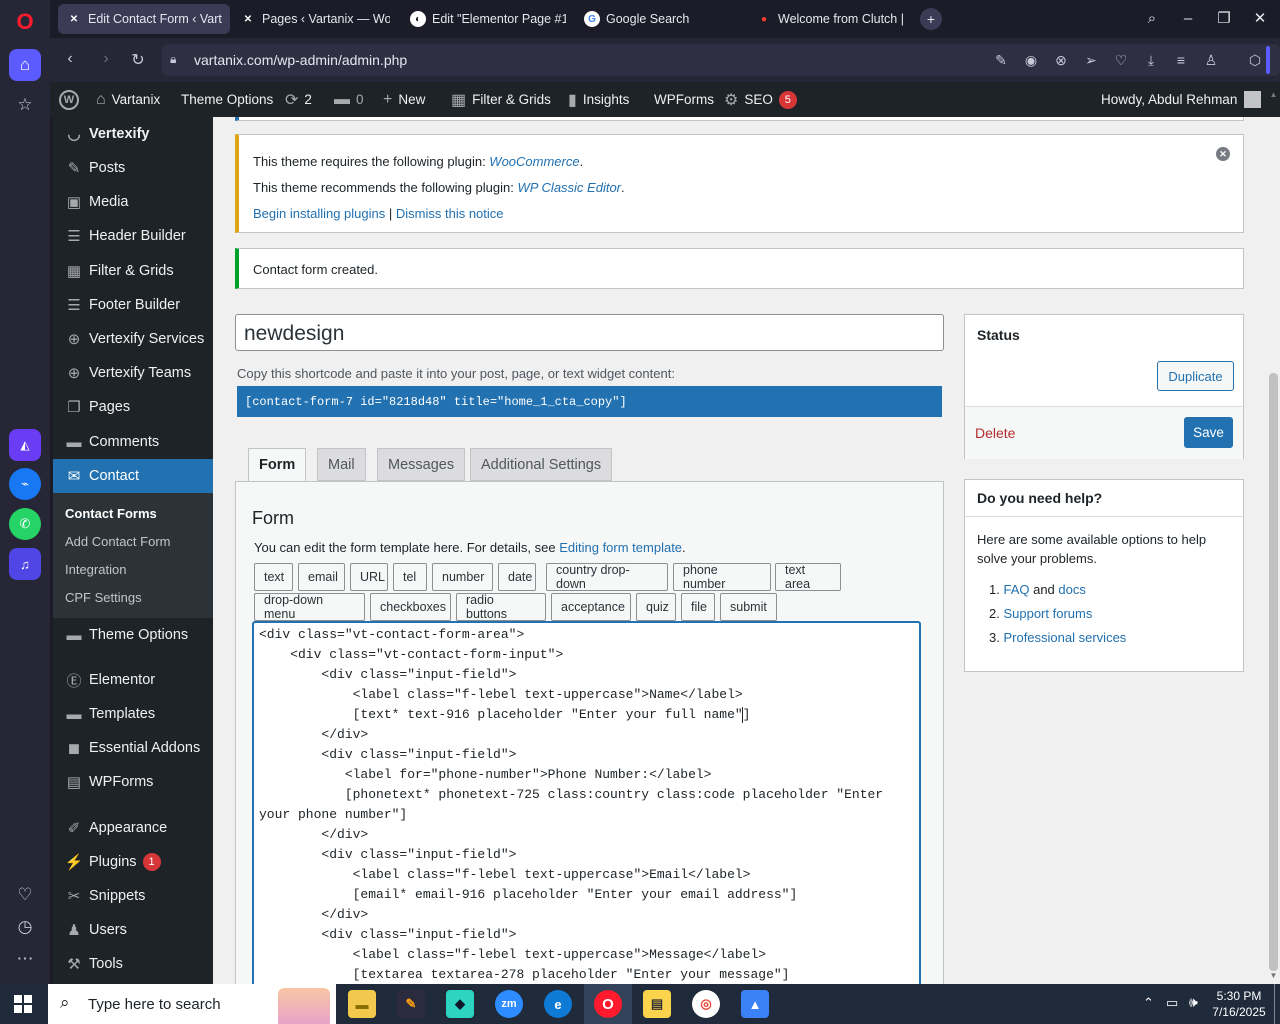 Image resolution: width=1280 pixels, height=1024 pixels. Describe the element at coordinates (144, 19) in the screenshot. I see `tab-edit-contact-form: ✕ Edit Contact Form ‹ Vartan` at that location.